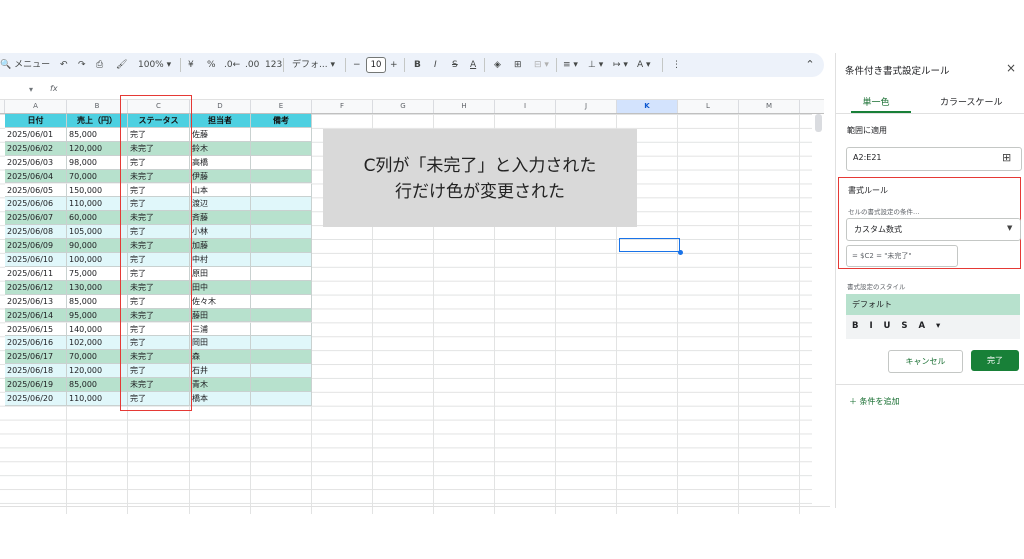 The image size is (1024, 559). I want to click on table-cell: 佐々木, so click(220, 301).